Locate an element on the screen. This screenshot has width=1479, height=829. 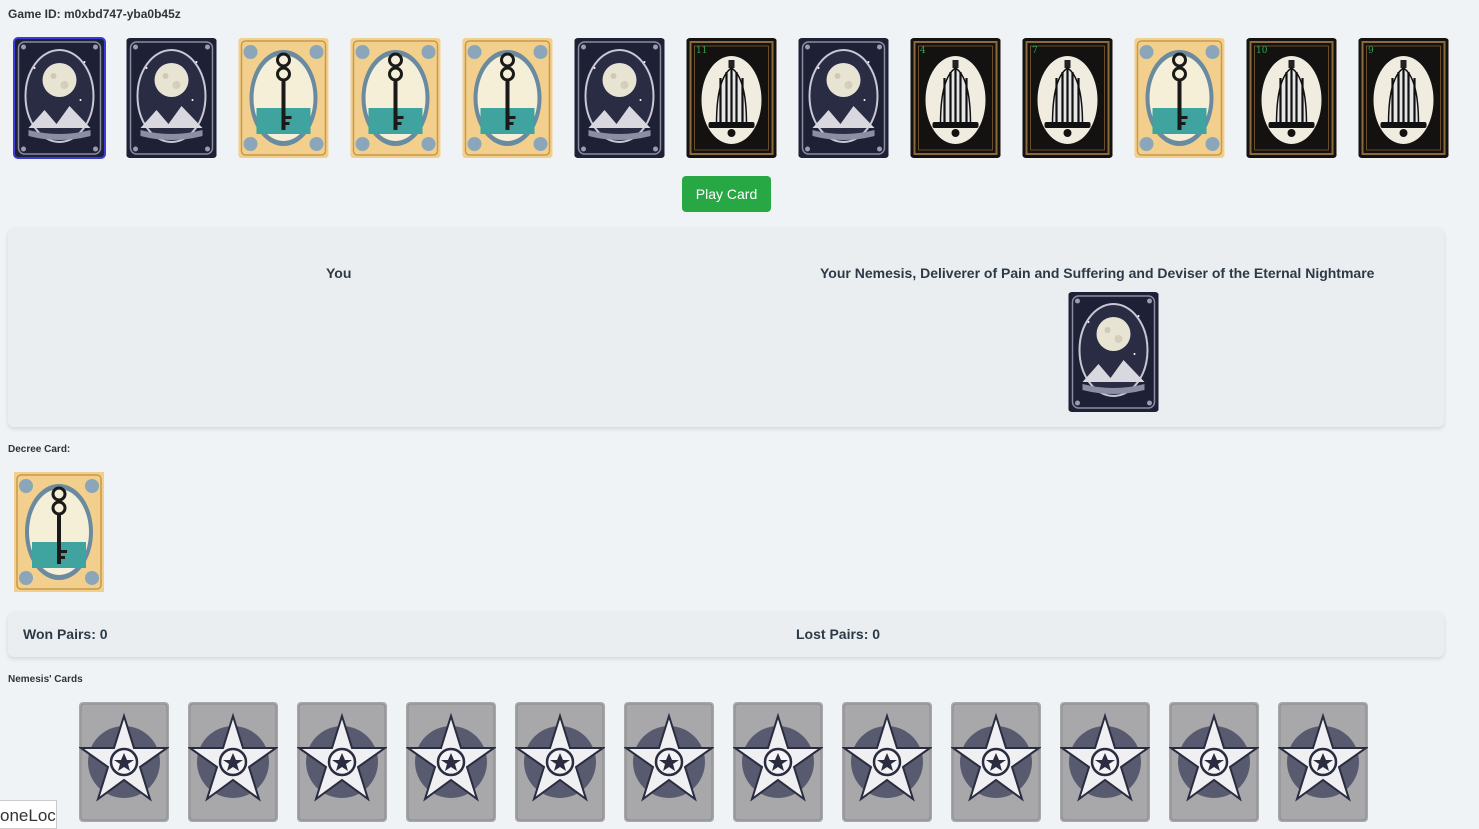
card-number: 7 is located at coordinates (1035, 51).